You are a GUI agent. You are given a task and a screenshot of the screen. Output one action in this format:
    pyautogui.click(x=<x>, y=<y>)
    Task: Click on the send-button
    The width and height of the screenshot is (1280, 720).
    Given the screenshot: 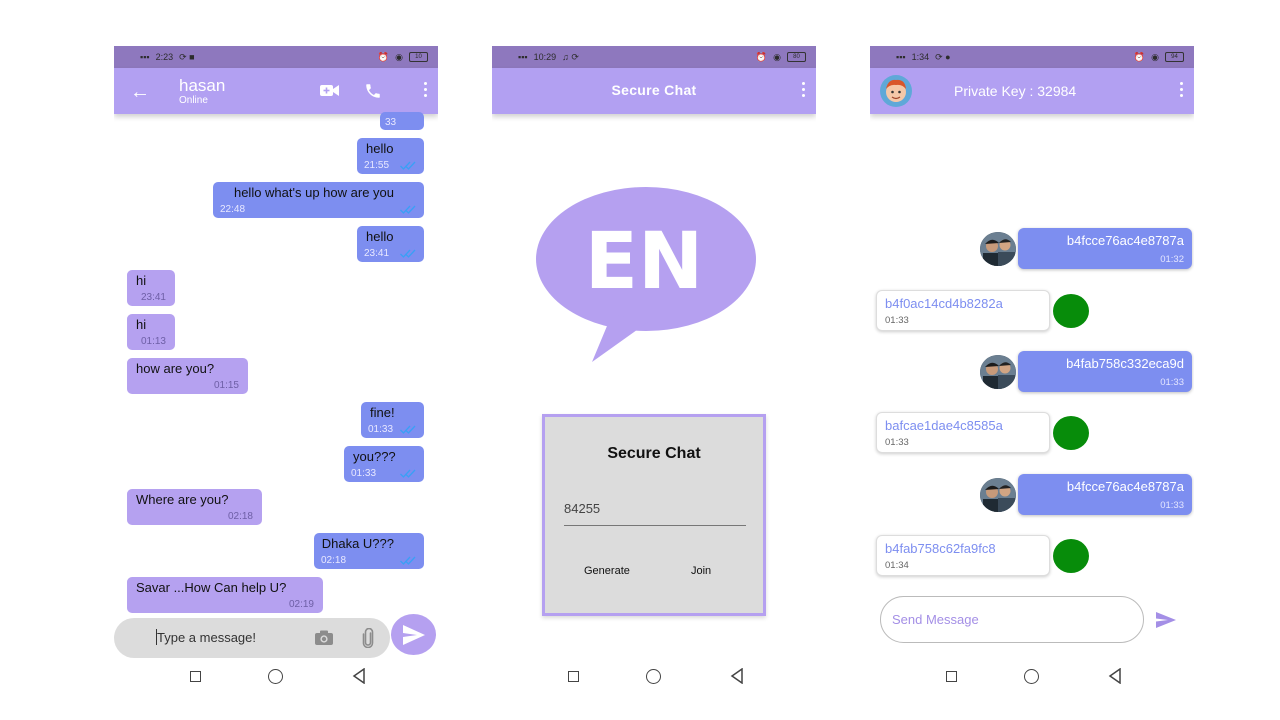 What is the action you would take?
    pyautogui.click(x=413, y=634)
    